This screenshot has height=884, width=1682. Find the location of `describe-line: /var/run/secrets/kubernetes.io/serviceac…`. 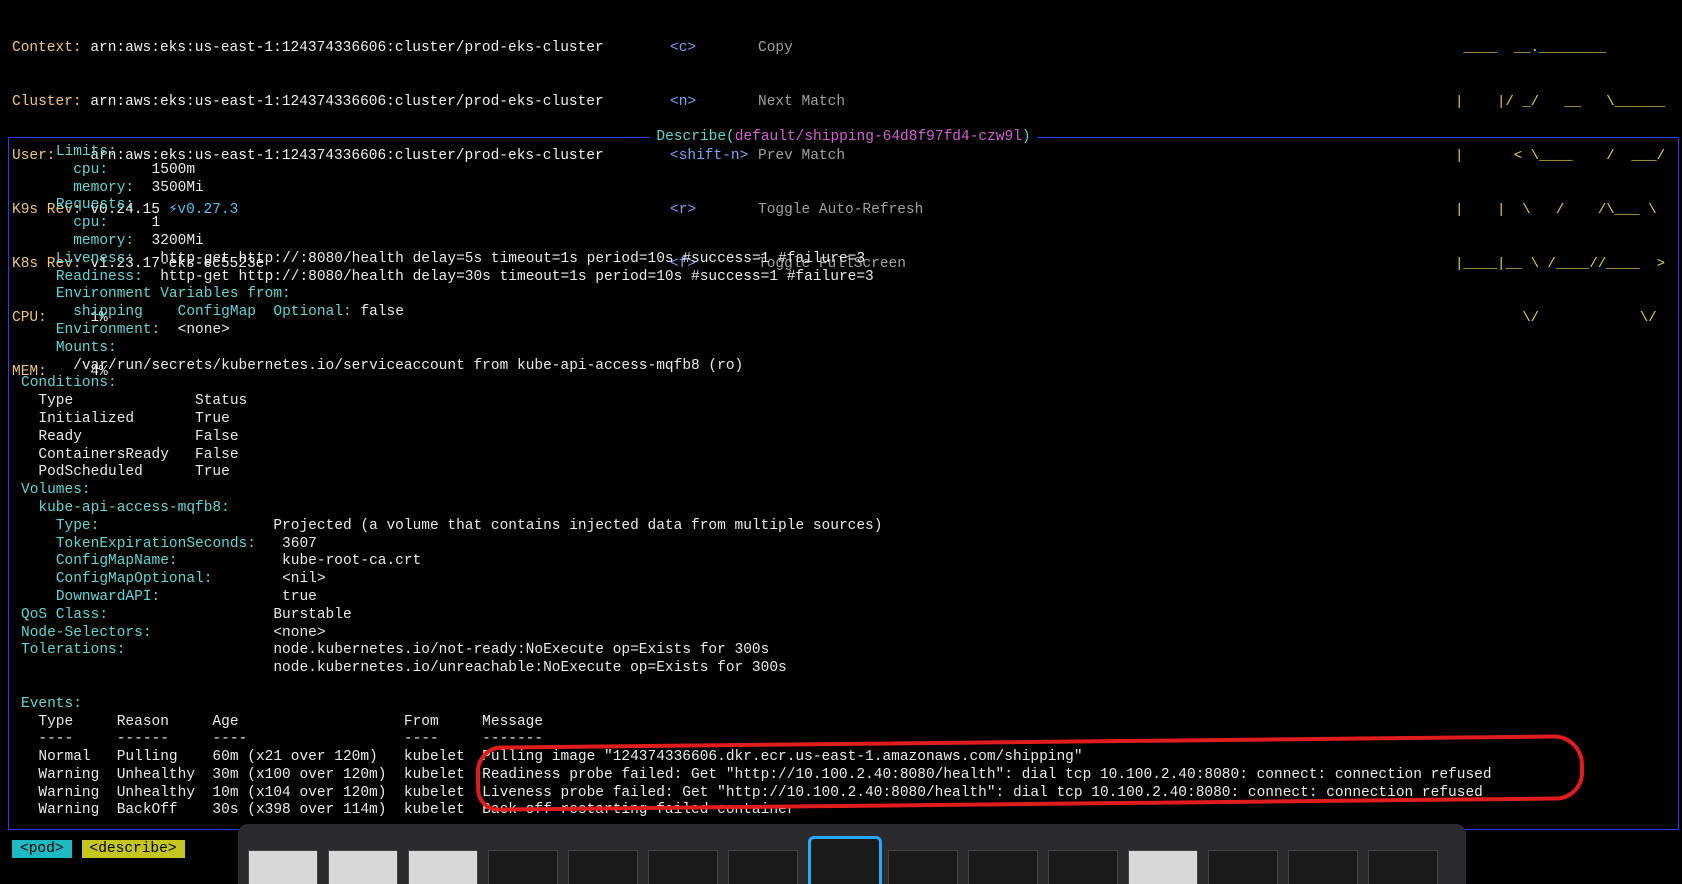

describe-line: /var/run/secrets/kubernetes.io/serviceac… is located at coordinates (756, 367).